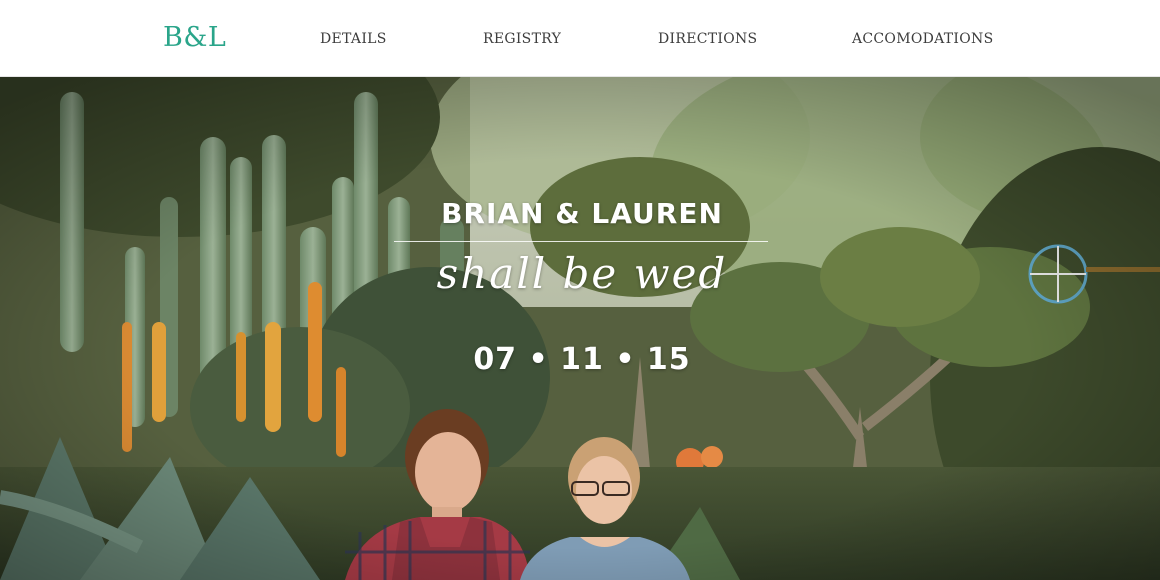 Image resolution: width=1160 pixels, height=580 pixels. I want to click on tagline-script: shall be wed, so click(582, 273).